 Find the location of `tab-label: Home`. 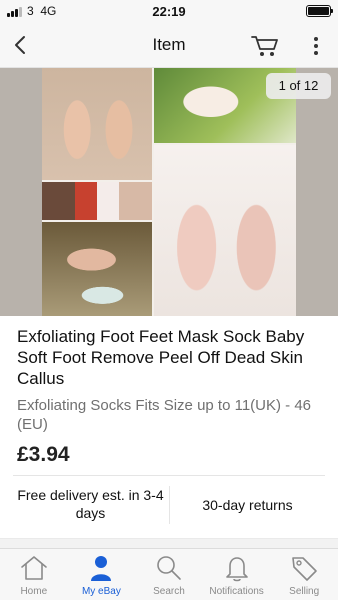

tab-label: Home is located at coordinates (34, 591).